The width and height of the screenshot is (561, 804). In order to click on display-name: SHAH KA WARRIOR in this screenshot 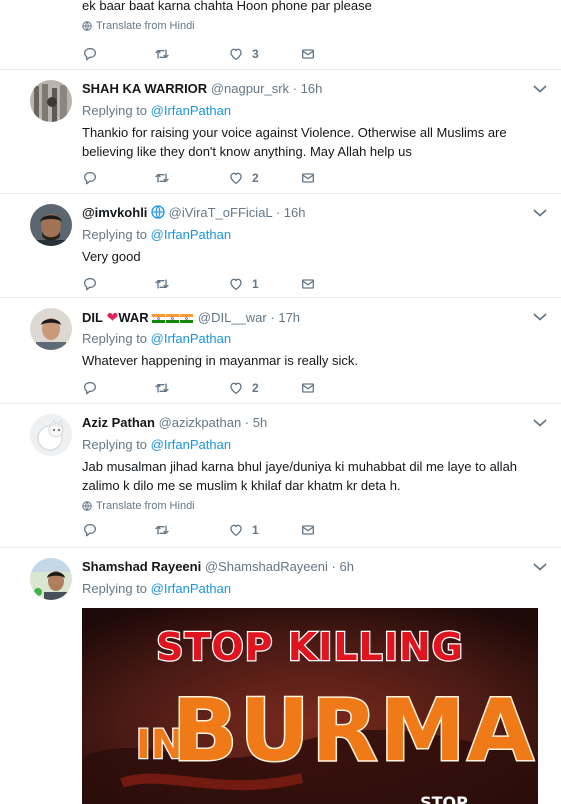, I will do `click(144, 88)`.